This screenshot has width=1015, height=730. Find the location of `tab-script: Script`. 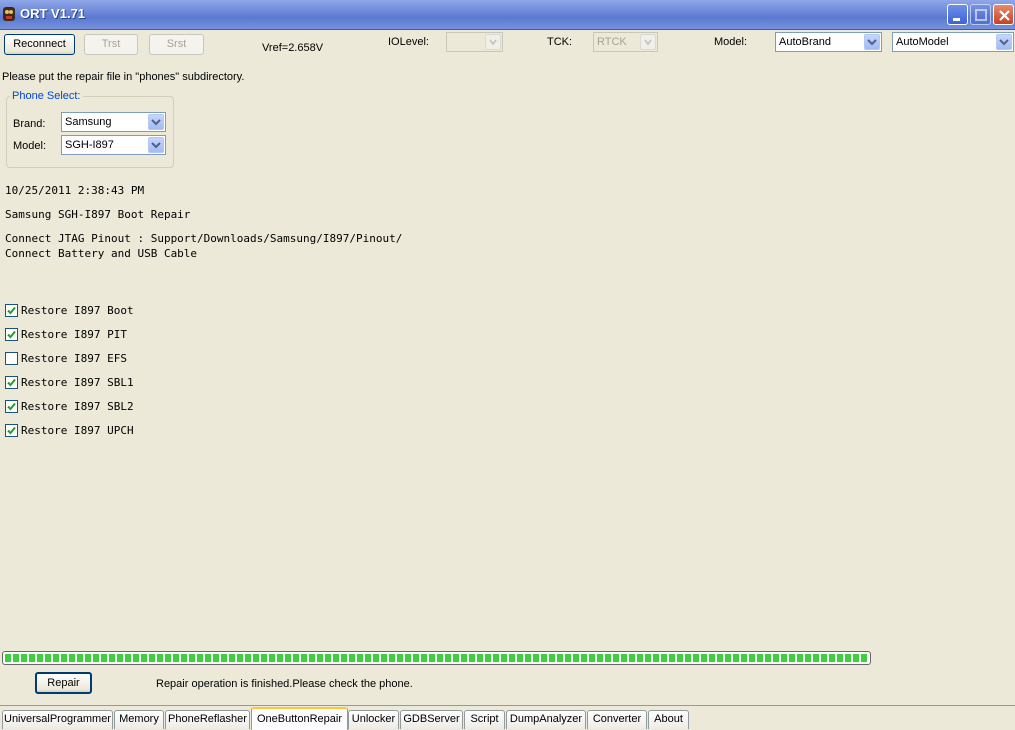

tab-script: Script is located at coordinates (484, 719).